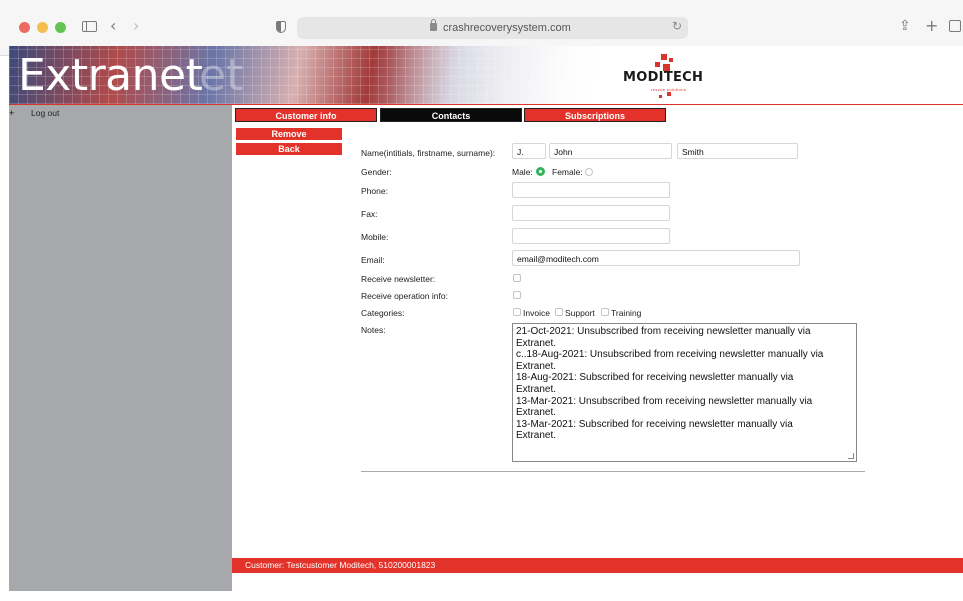  What do you see at coordinates (507, 28) in the screenshot?
I see `address-text: crashrecoverysystem.com` at bounding box center [507, 28].